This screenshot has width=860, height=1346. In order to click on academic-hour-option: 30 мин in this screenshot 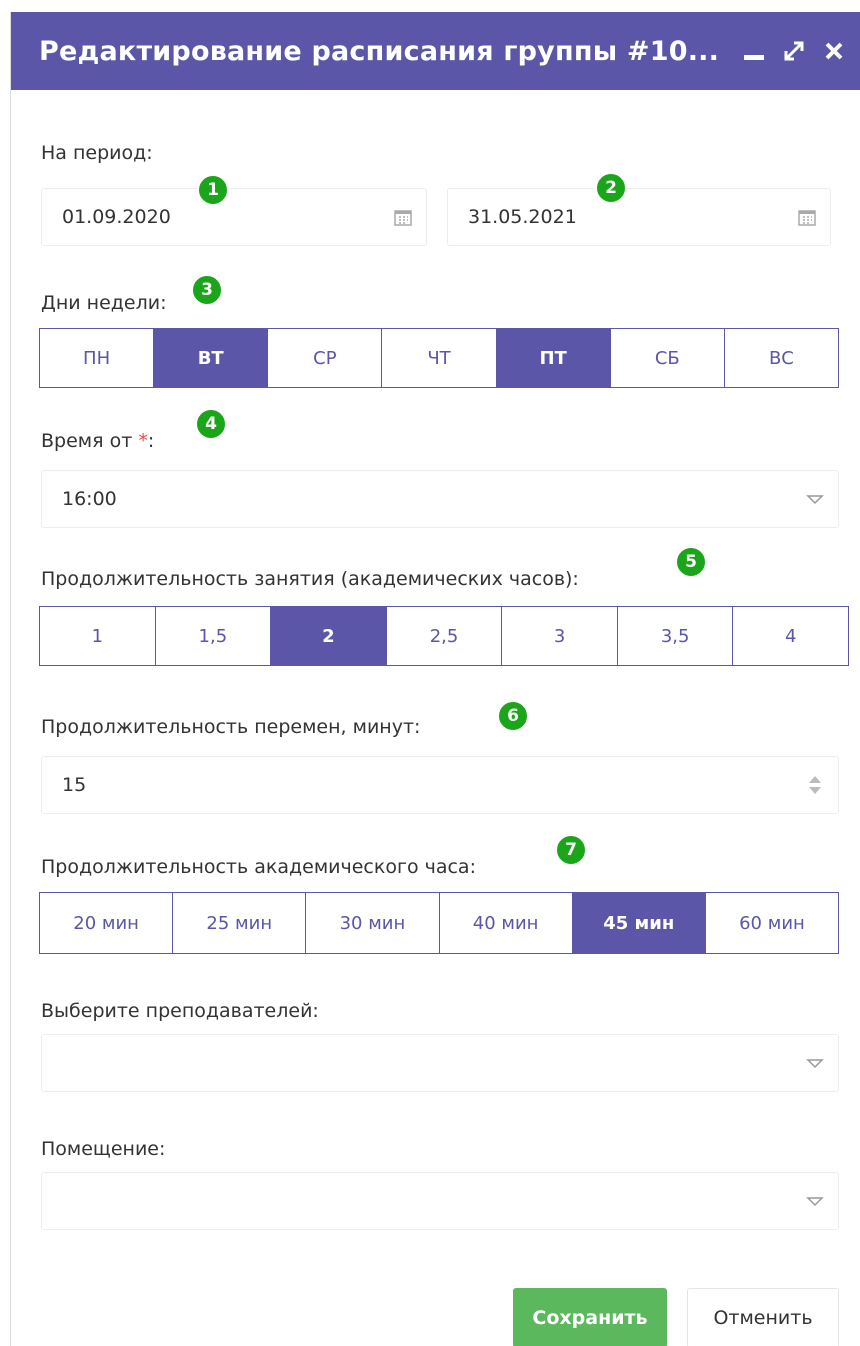, I will do `click(373, 923)`.